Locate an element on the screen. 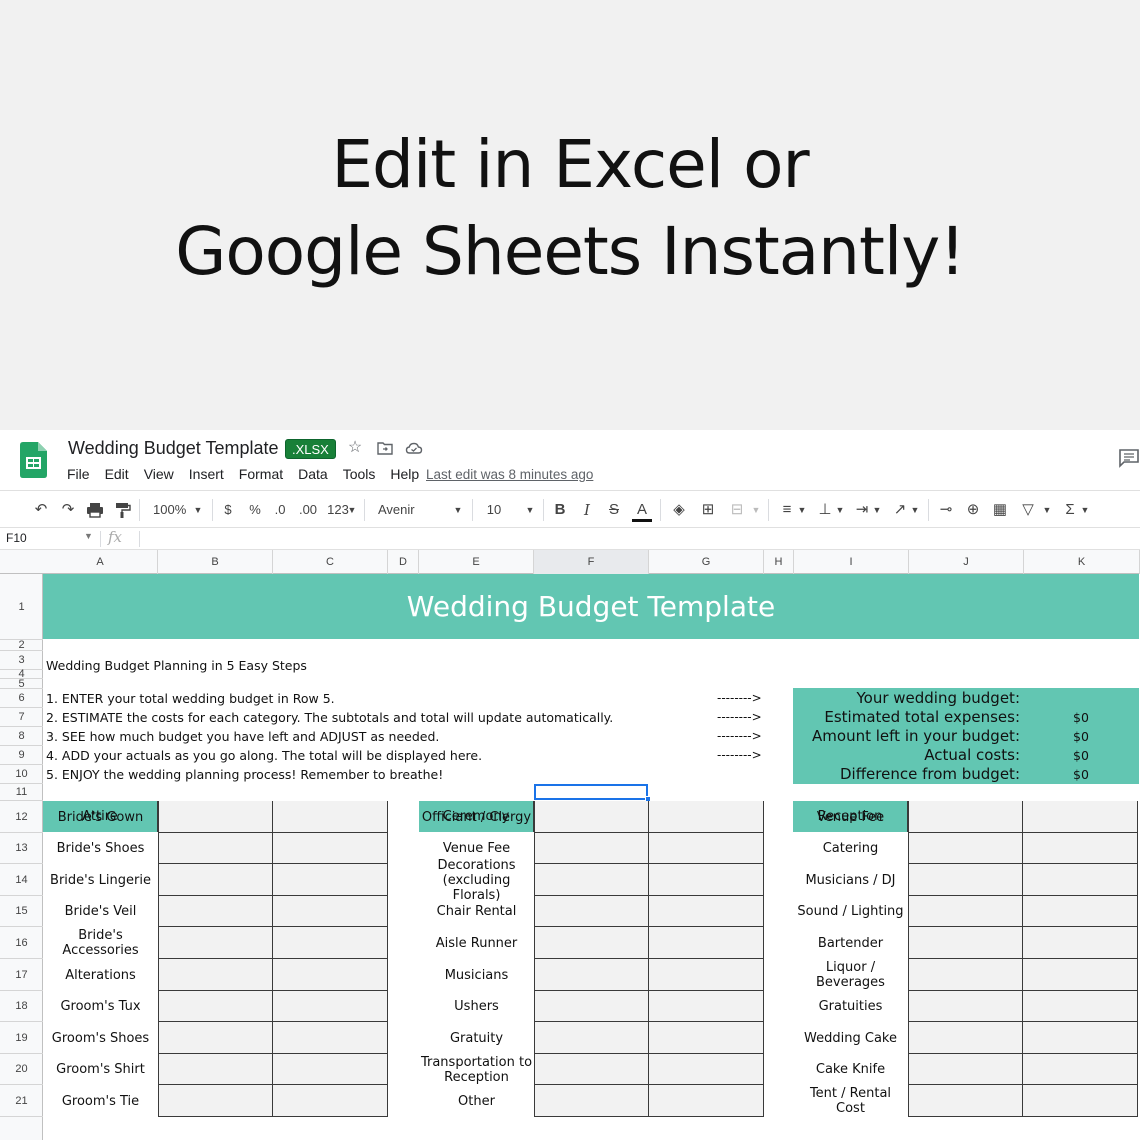 The height and width of the screenshot is (1140, 1140). menu-edit: Edit is located at coordinates (117, 474).